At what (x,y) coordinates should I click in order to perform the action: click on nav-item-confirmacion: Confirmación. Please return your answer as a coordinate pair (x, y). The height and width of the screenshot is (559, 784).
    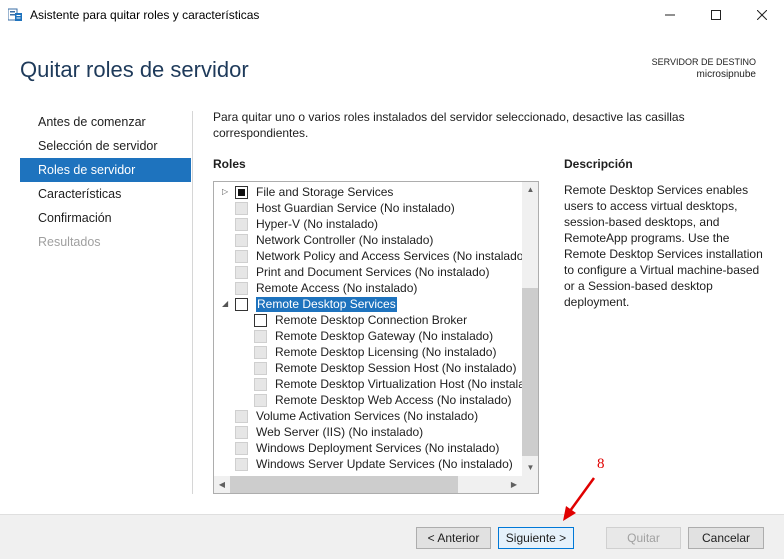
    Looking at the image, I should click on (105, 218).